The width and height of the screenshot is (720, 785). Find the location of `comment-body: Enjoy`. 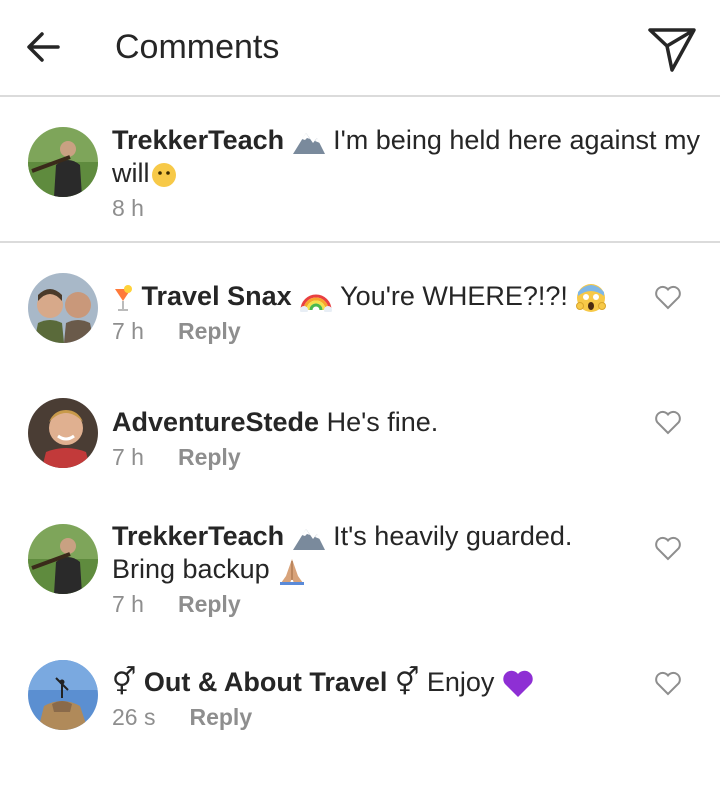

comment-body: Enjoy is located at coordinates (460, 682).